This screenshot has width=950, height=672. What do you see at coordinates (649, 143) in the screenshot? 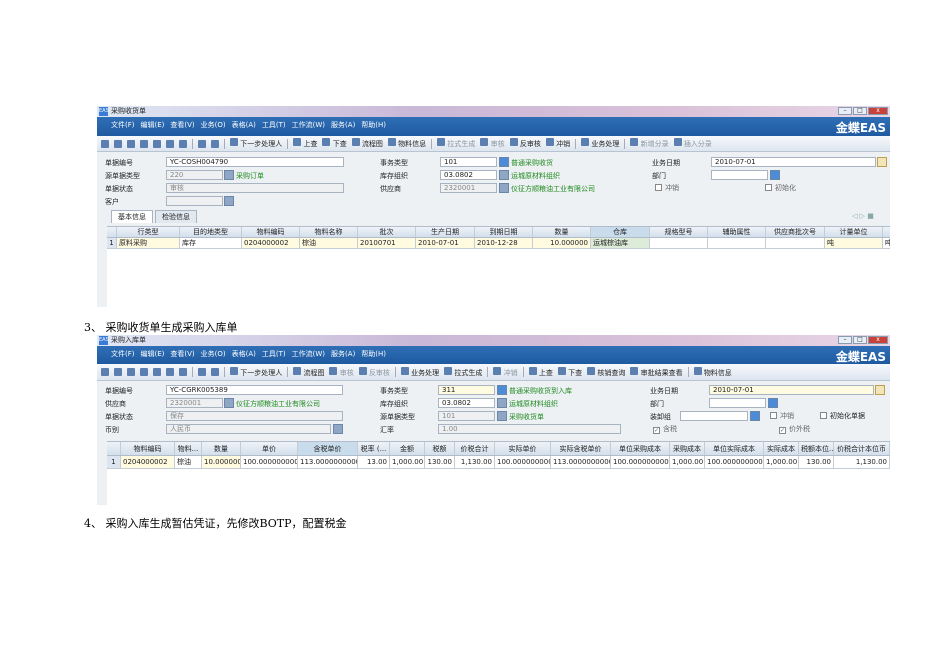
I see `toolbar-button: 新增分录` at bounding box center [649, 143].